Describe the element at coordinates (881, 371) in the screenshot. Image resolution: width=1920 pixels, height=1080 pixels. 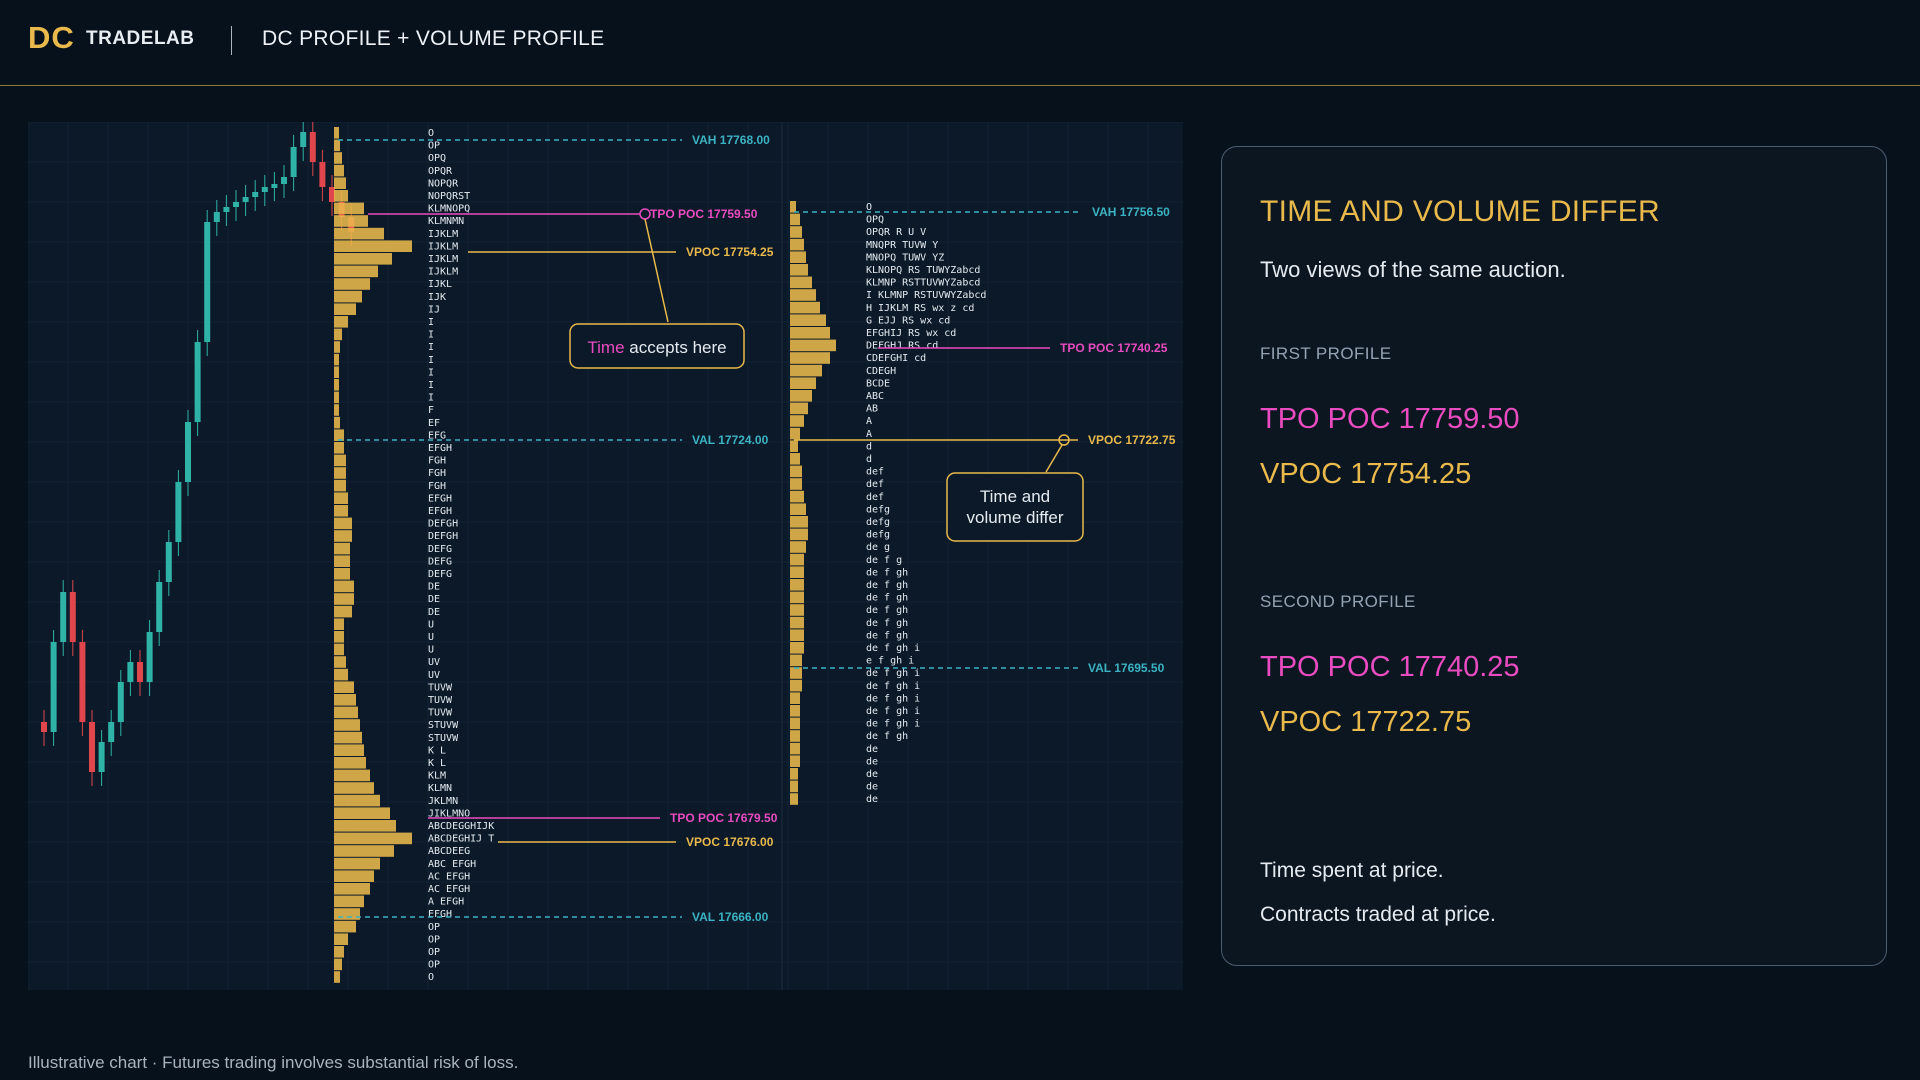
I see `tpo-letter-row: CDEGH` at that location.